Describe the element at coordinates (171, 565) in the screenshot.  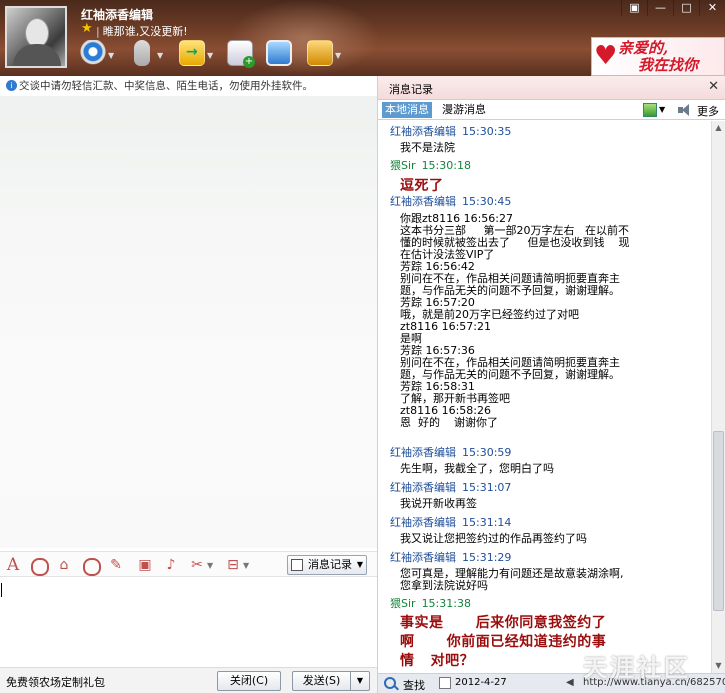
I see `music-icon: ♪` at that location.